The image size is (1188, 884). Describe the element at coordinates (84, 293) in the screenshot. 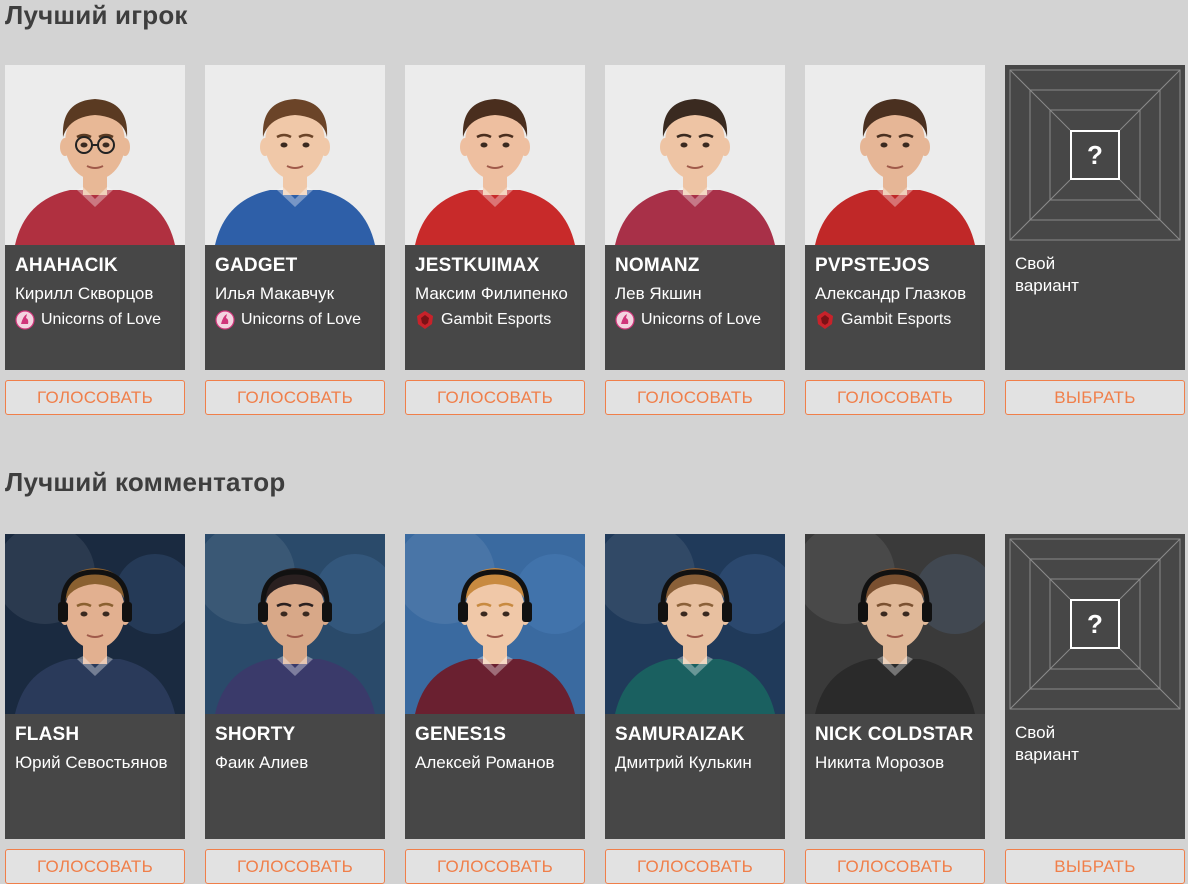

I see `nominee-real-name: Кирилл Скворцов` at that location.